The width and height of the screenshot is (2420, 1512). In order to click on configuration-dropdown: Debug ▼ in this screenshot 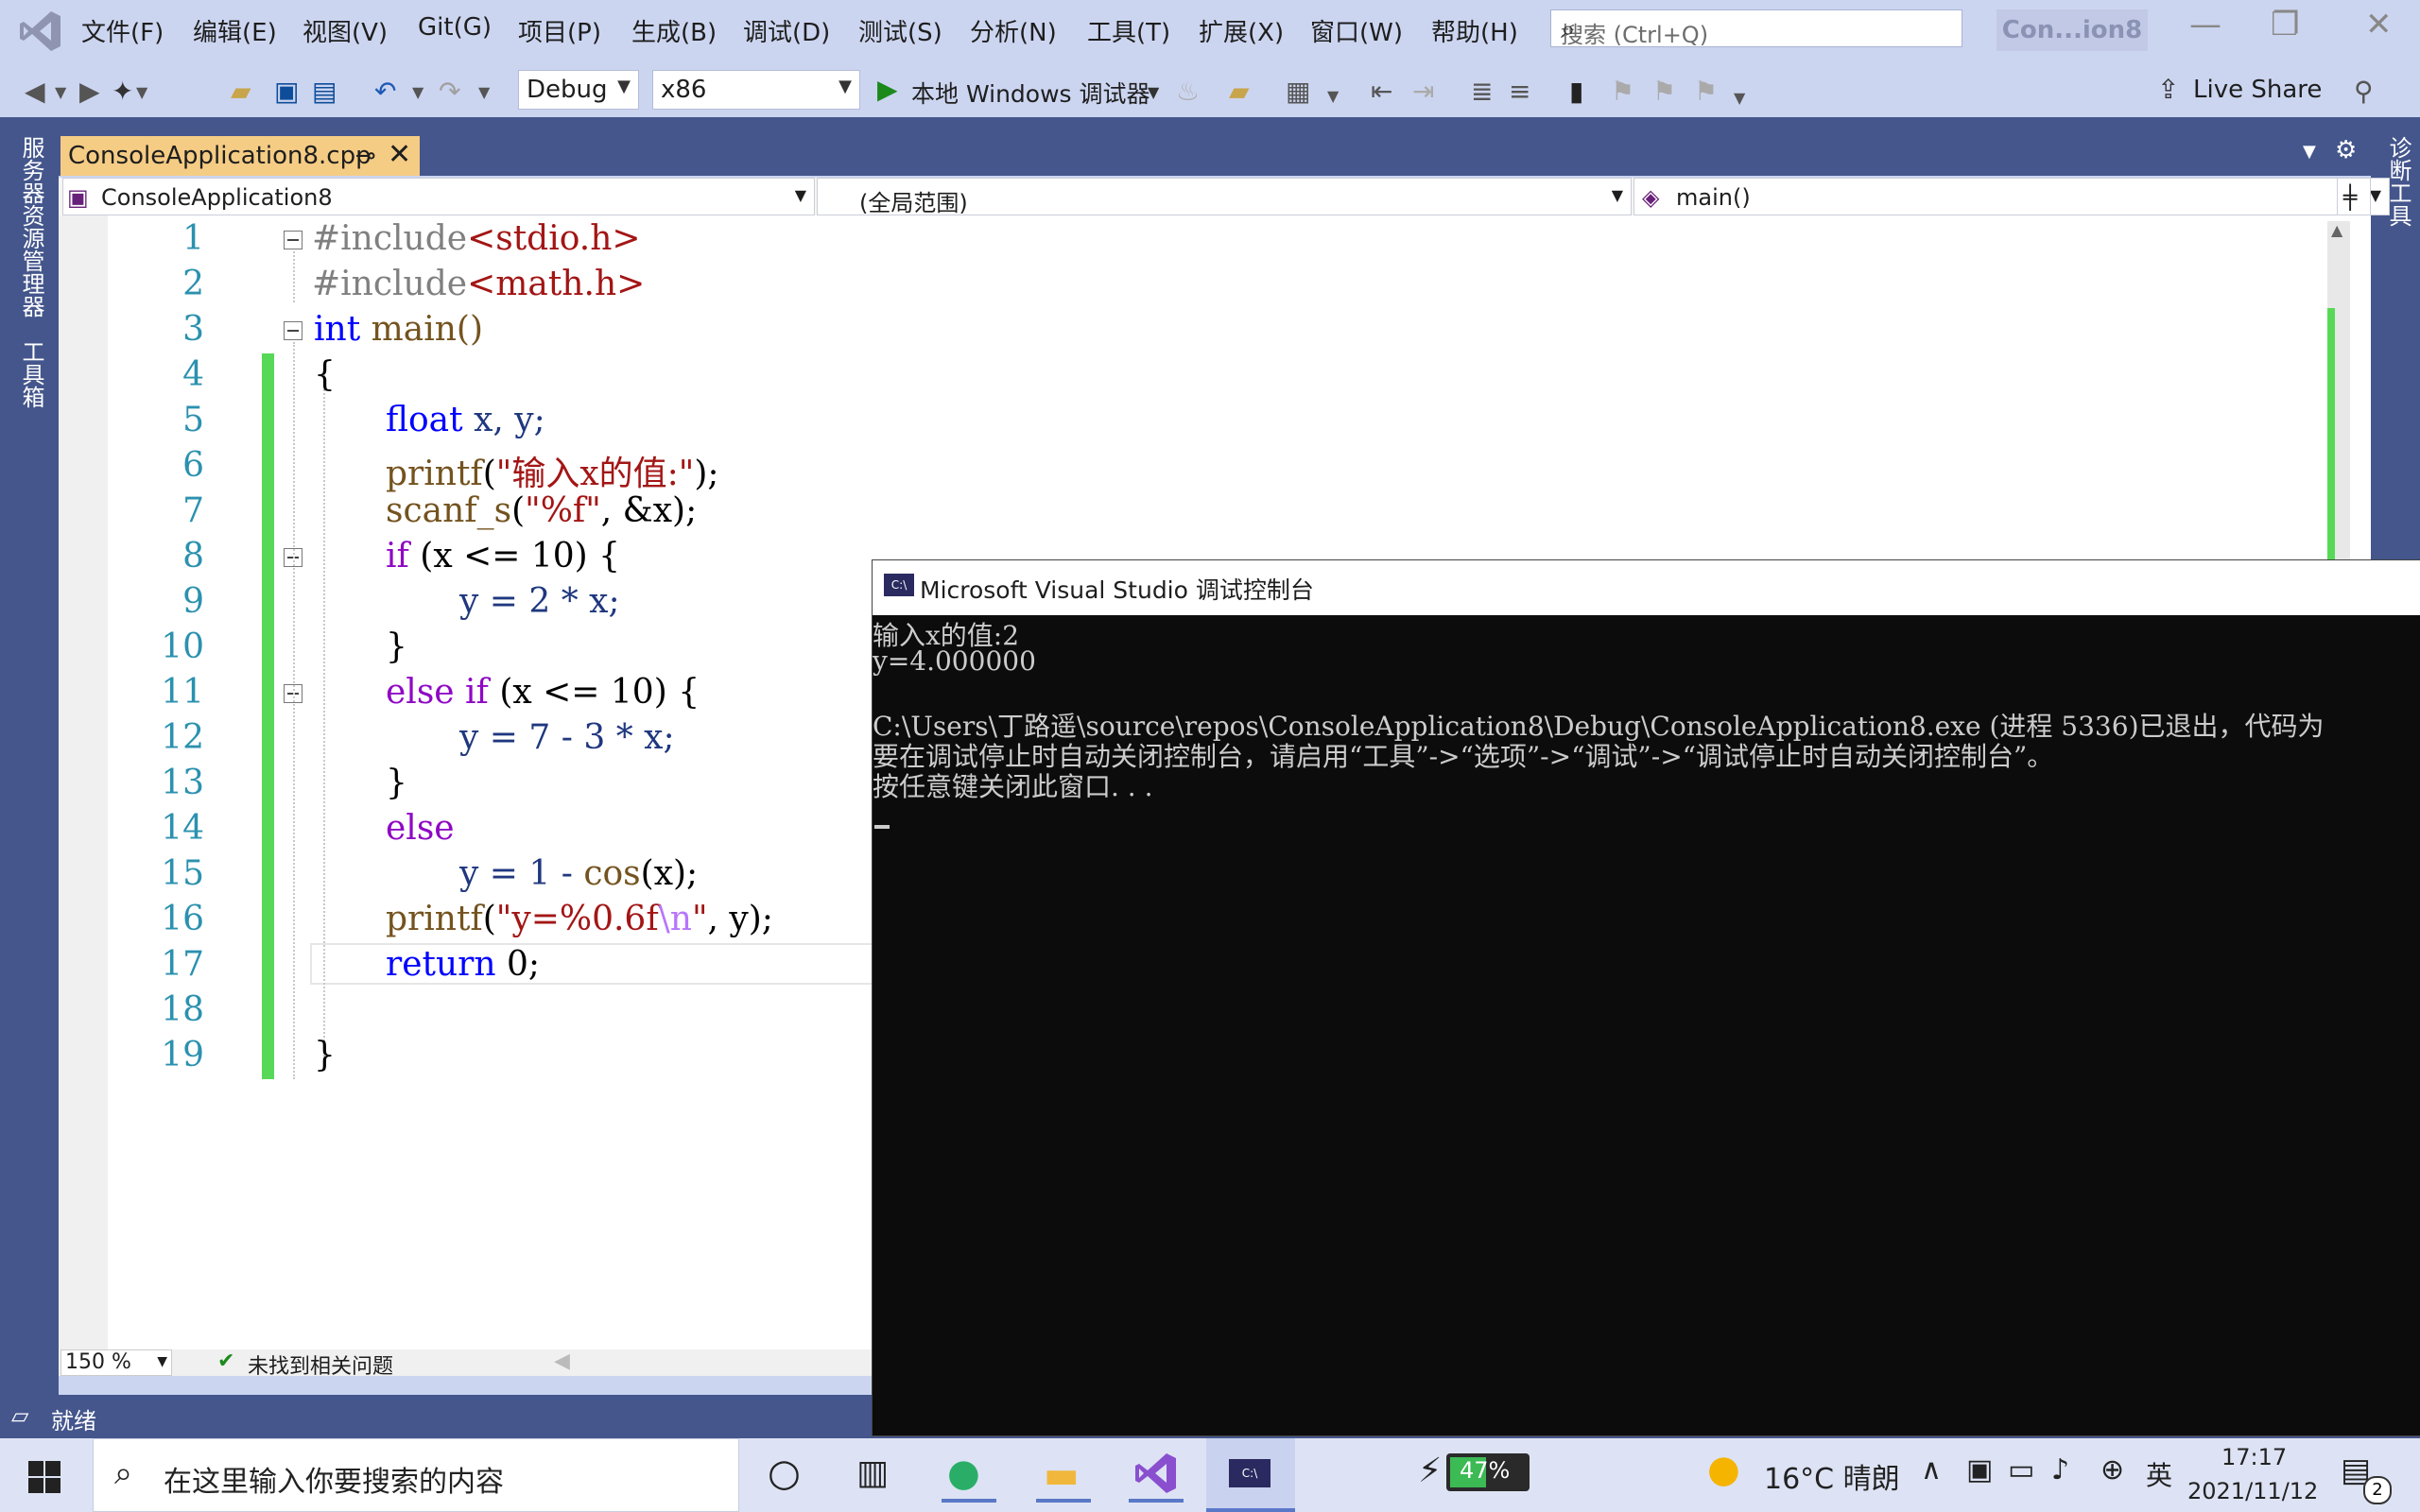, I will do `click(578, 90)`.